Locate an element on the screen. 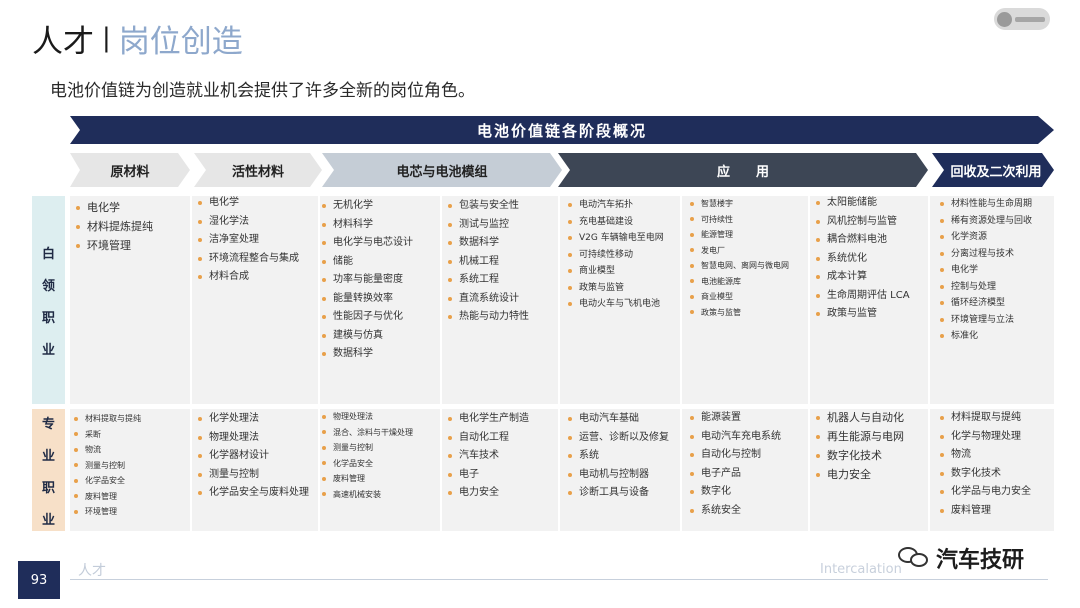 The height and width of the screenshot is (608, 1080). list-item: 耦合燃料电池 is located at coordinates (863, 240).